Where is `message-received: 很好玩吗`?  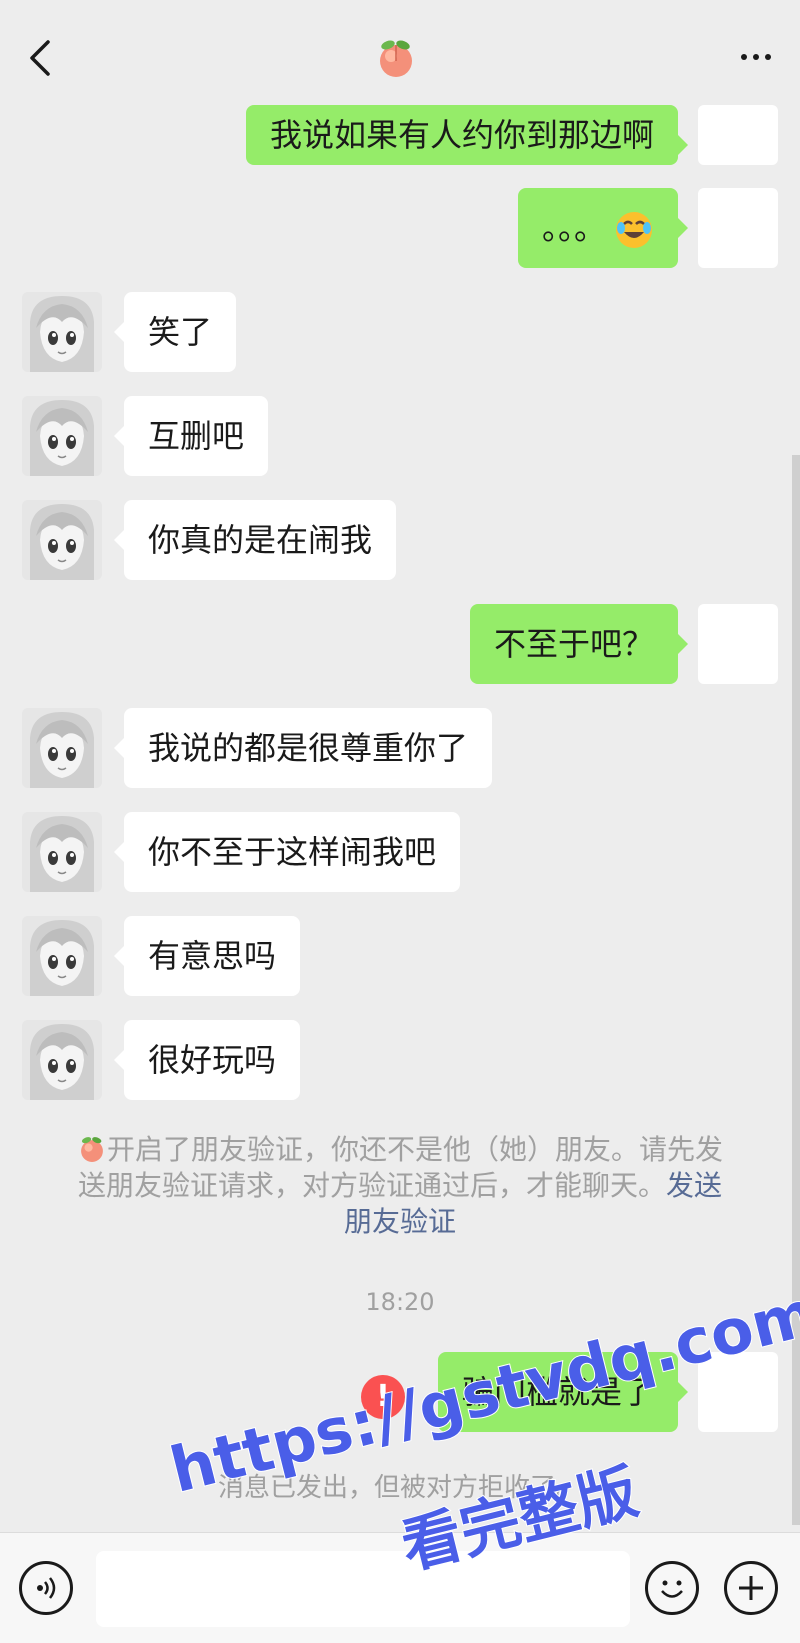
message-received: 很好玩吗 is located at coordinates (400, 1060).